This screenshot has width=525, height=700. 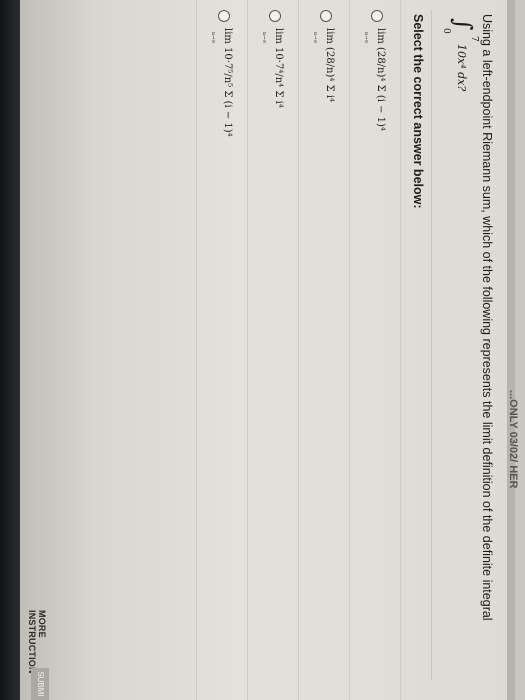 What do you see at coordinates (463, 24) in the screenshot?
I see `integral-symbol: ∫` at bounding box center [463, 24].